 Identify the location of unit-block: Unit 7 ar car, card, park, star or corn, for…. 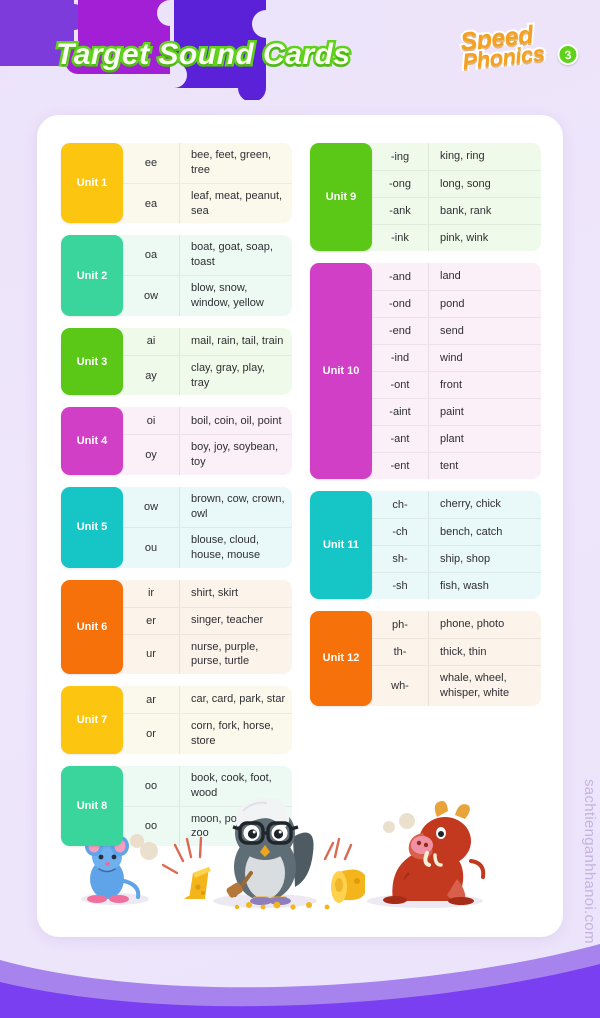
(176, 720).